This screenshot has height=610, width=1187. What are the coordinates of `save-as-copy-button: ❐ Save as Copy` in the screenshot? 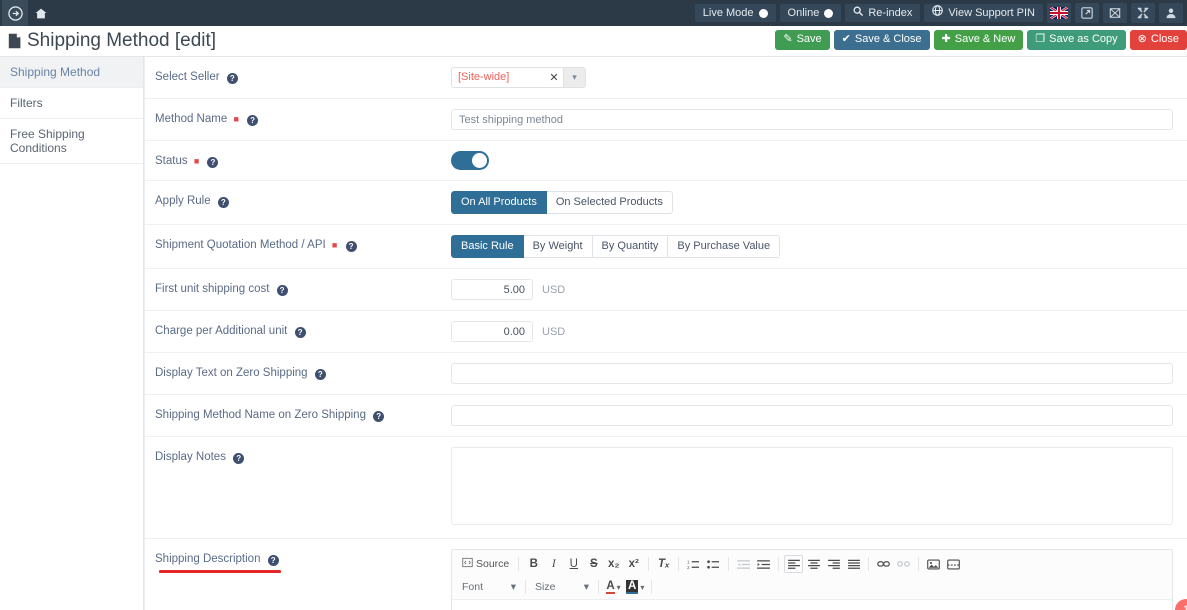 It's located at (1076, 40).